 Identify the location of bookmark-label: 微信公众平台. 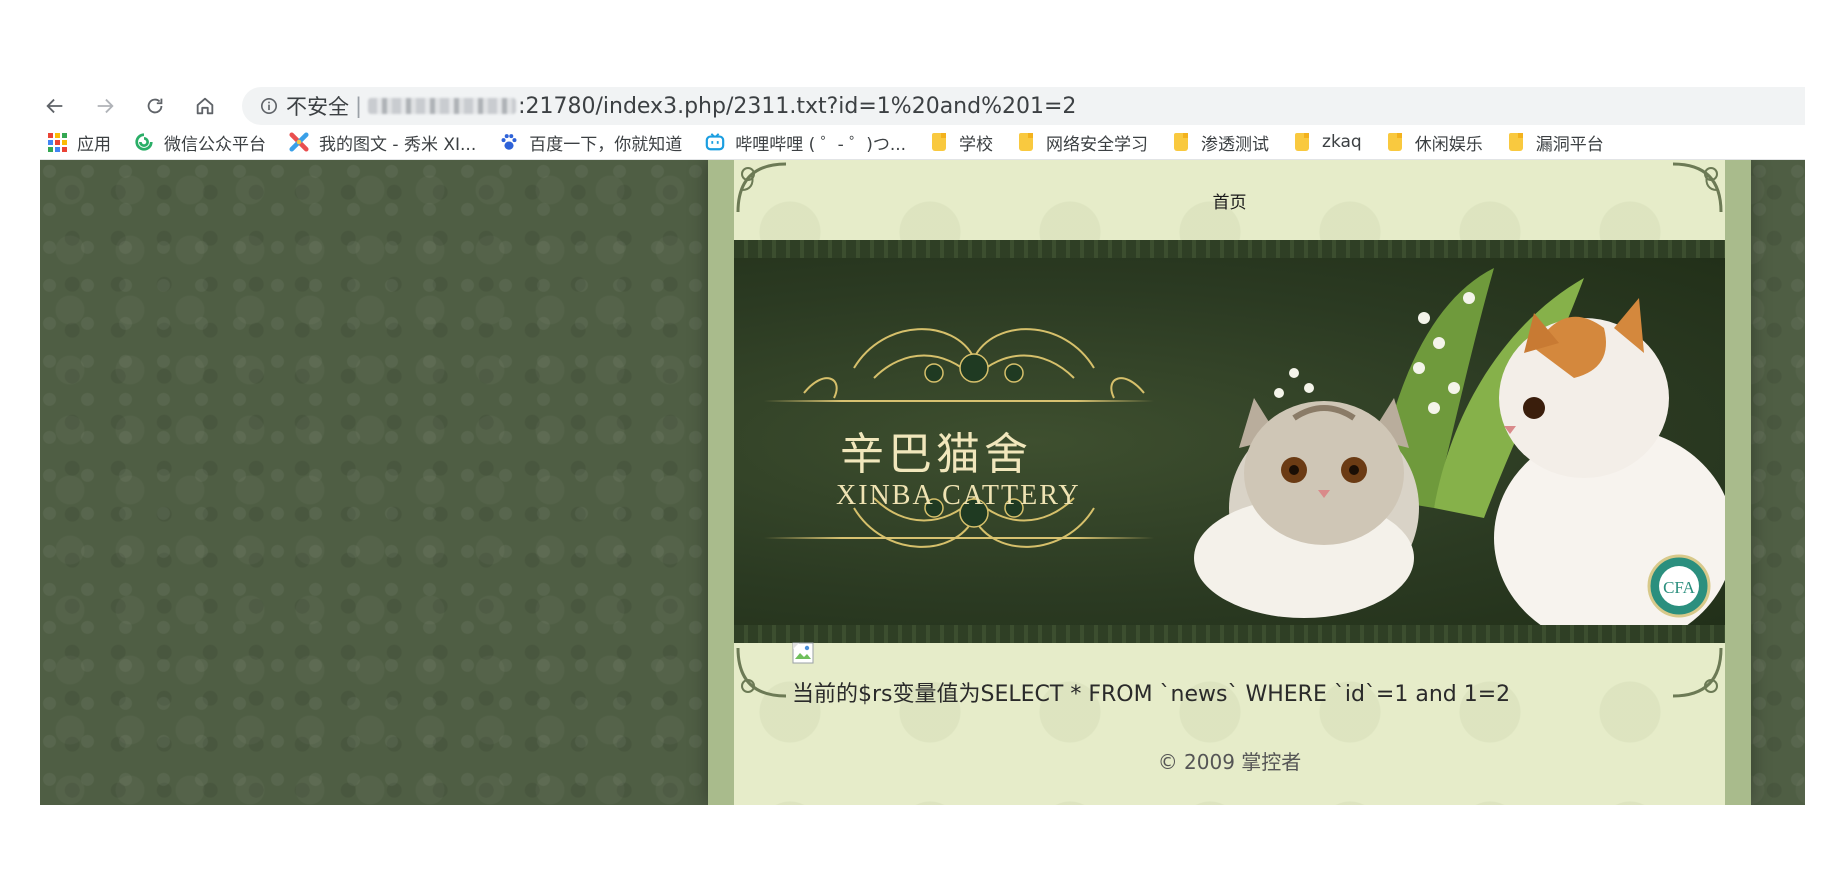
(215, 144).